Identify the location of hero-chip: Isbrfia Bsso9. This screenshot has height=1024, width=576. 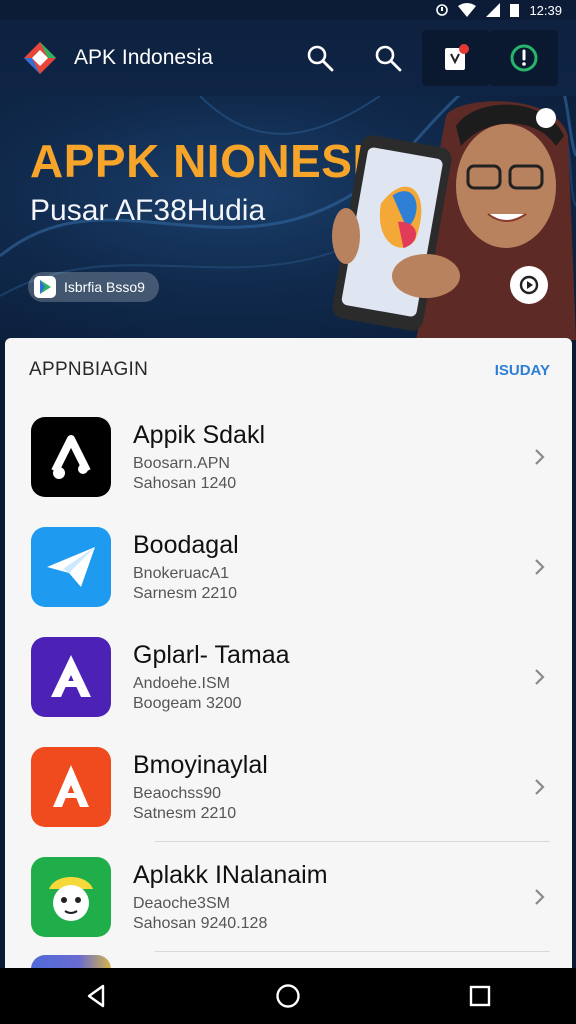
(93, 287).